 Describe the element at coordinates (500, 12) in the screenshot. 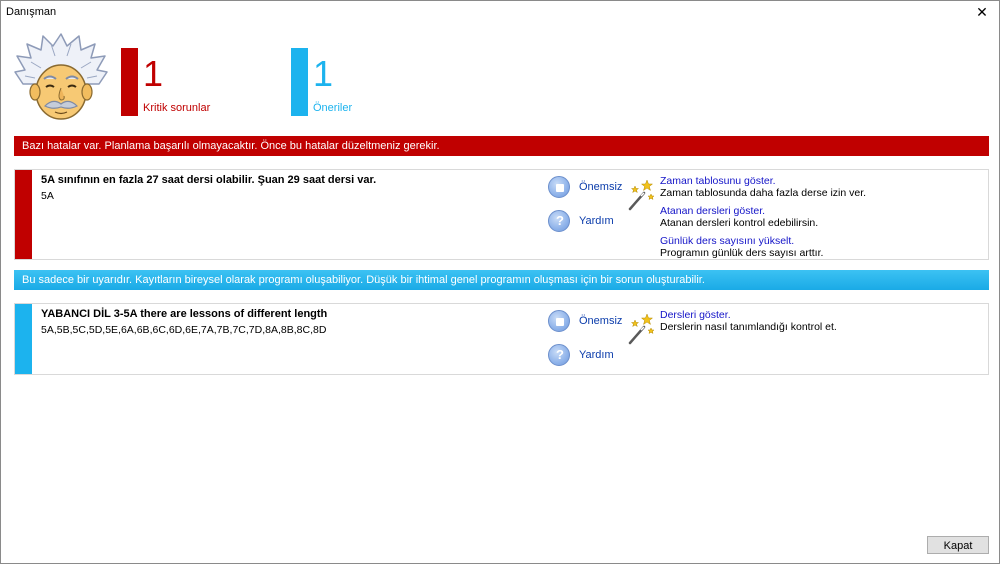

I see `title-bar: Danışman ✕` at that location.